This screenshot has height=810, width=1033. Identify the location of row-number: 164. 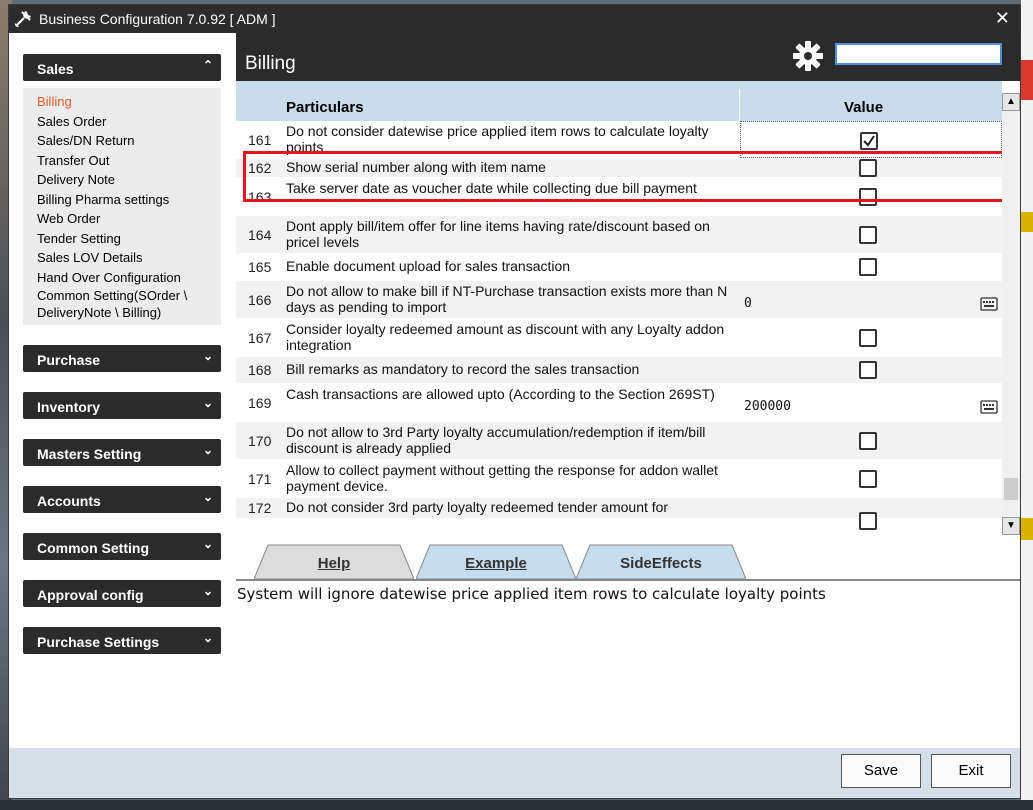
(260, 235).